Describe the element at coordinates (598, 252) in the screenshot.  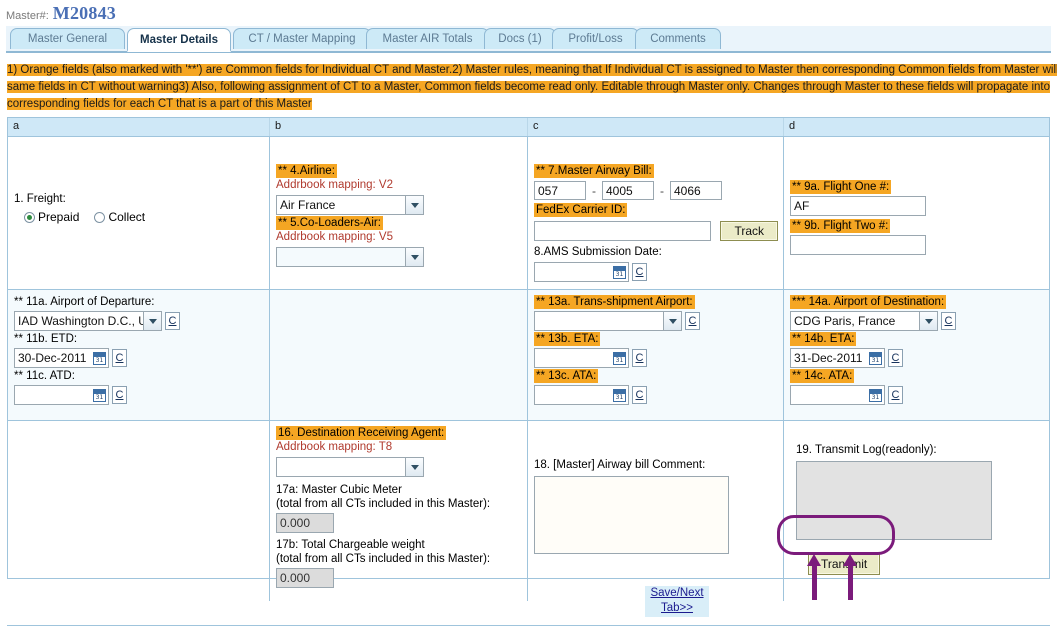
I see `ams-date-label: 8.AMS Submission Date:` at that location.